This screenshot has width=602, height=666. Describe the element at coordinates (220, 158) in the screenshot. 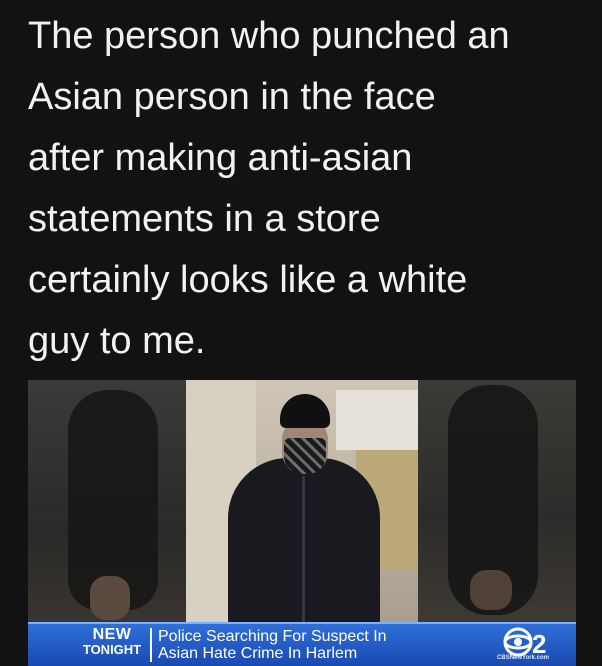

I see `post-text-line: after making anti-asian` at that location.